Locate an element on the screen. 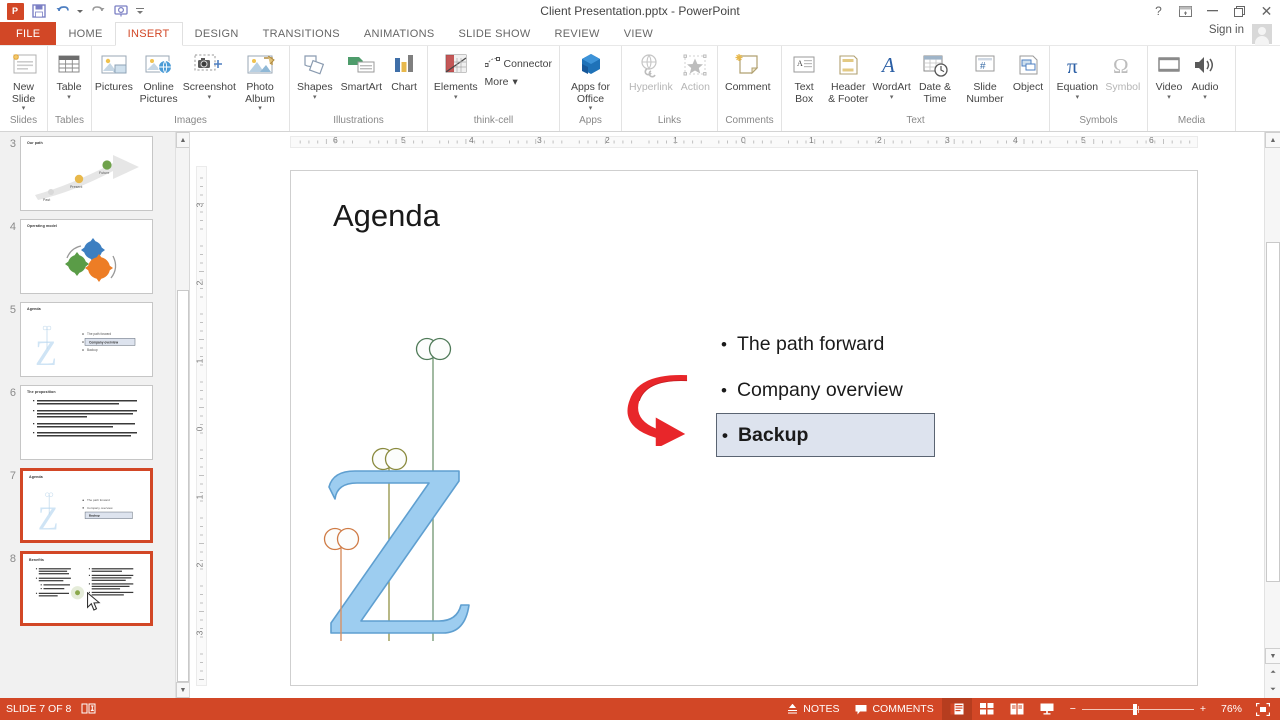  new-slide-button: New Slide ▾ is located at coordinates (23, 80).